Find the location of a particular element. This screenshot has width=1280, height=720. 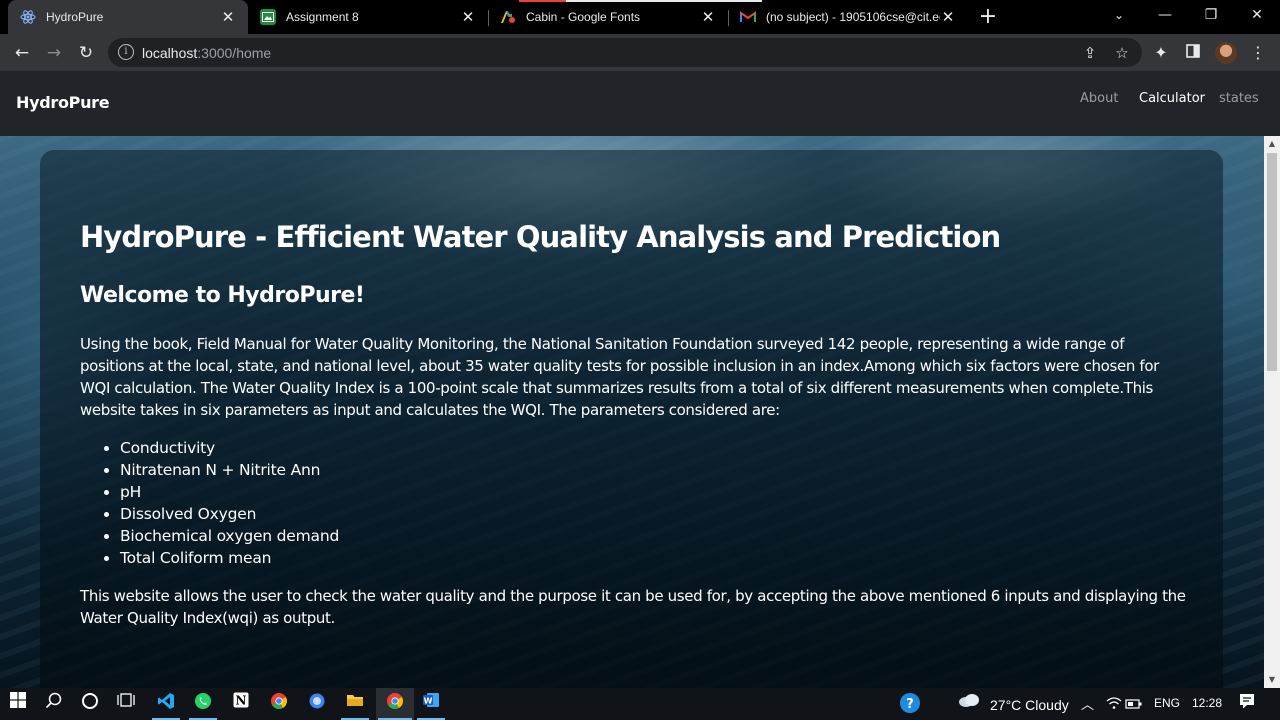

browser-tab-hydropure: HydroPure ✕ is located at coordinates (128, 17).